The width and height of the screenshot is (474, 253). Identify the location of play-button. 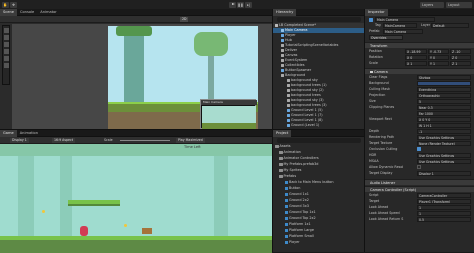
(232, 4).